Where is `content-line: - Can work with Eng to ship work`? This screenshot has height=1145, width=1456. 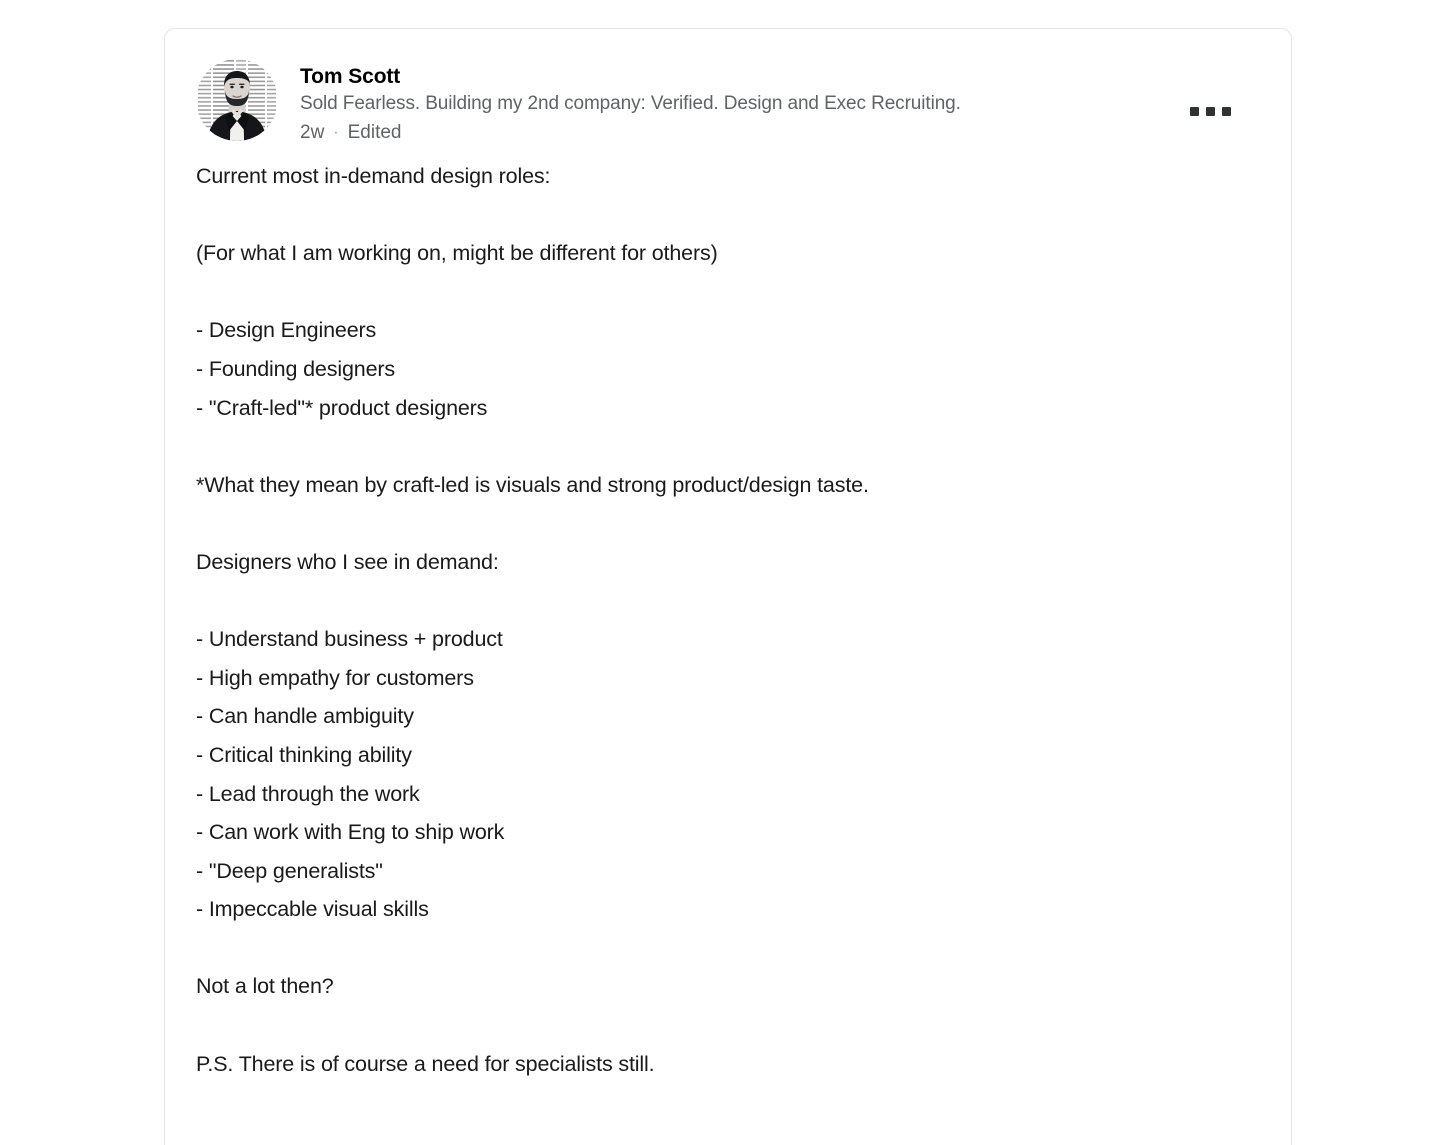 content-line: - Can work with Eng to ship work is located at coordinates (350, 832).